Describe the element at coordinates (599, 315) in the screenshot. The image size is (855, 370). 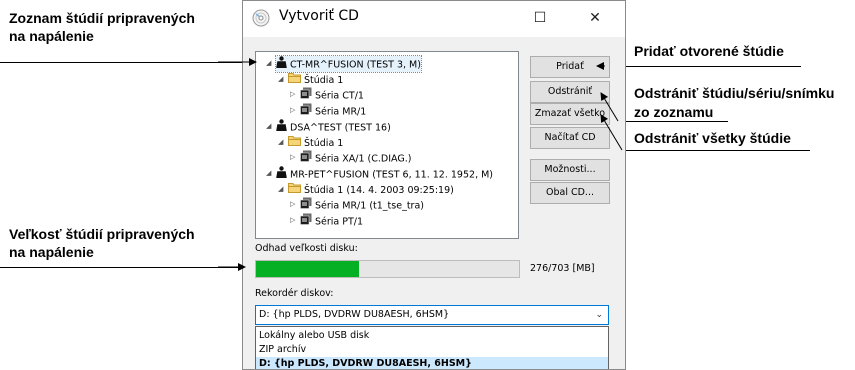
I see `chevron-down-icon: ⌄` at that location.